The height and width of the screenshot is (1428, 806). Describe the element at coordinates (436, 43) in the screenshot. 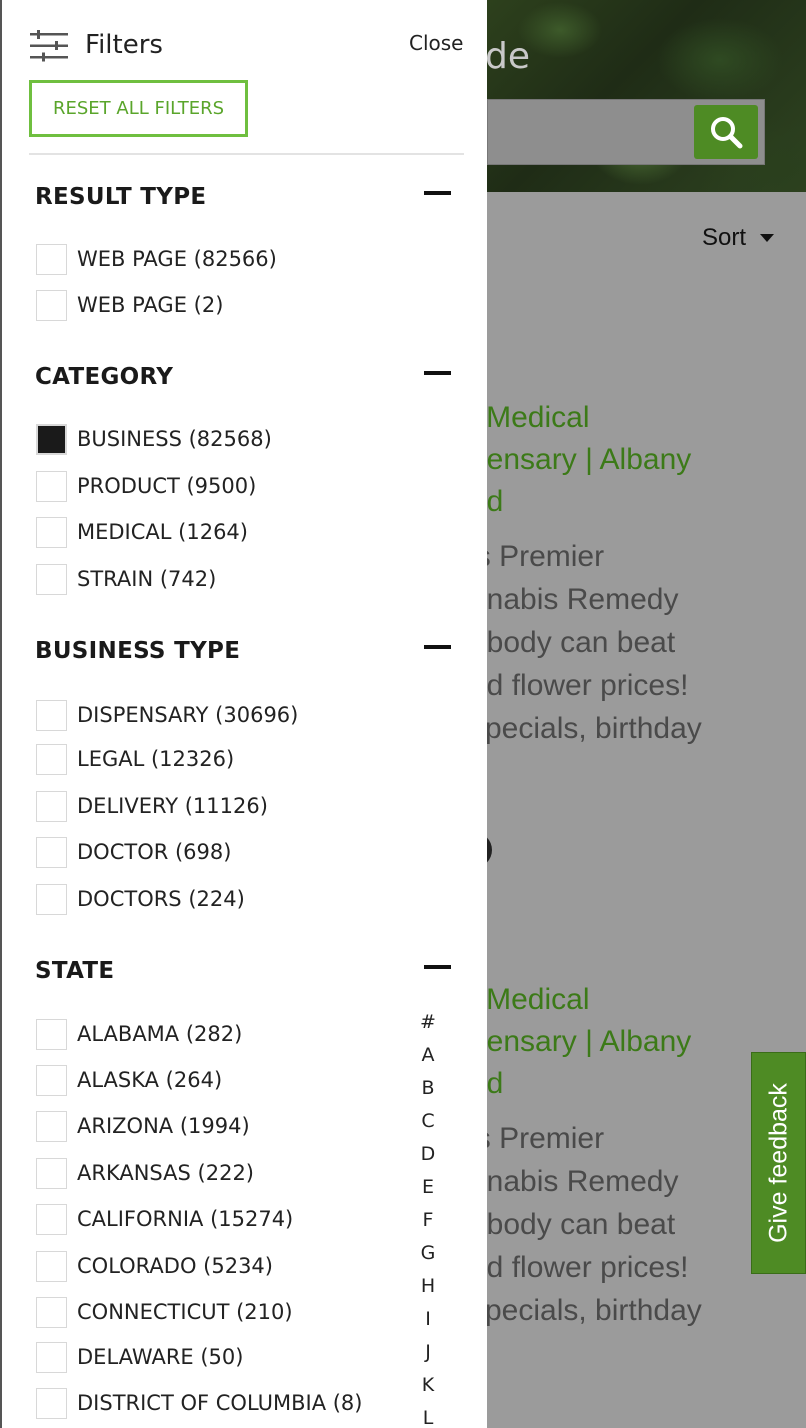

I see `close-button: Close` at that location.